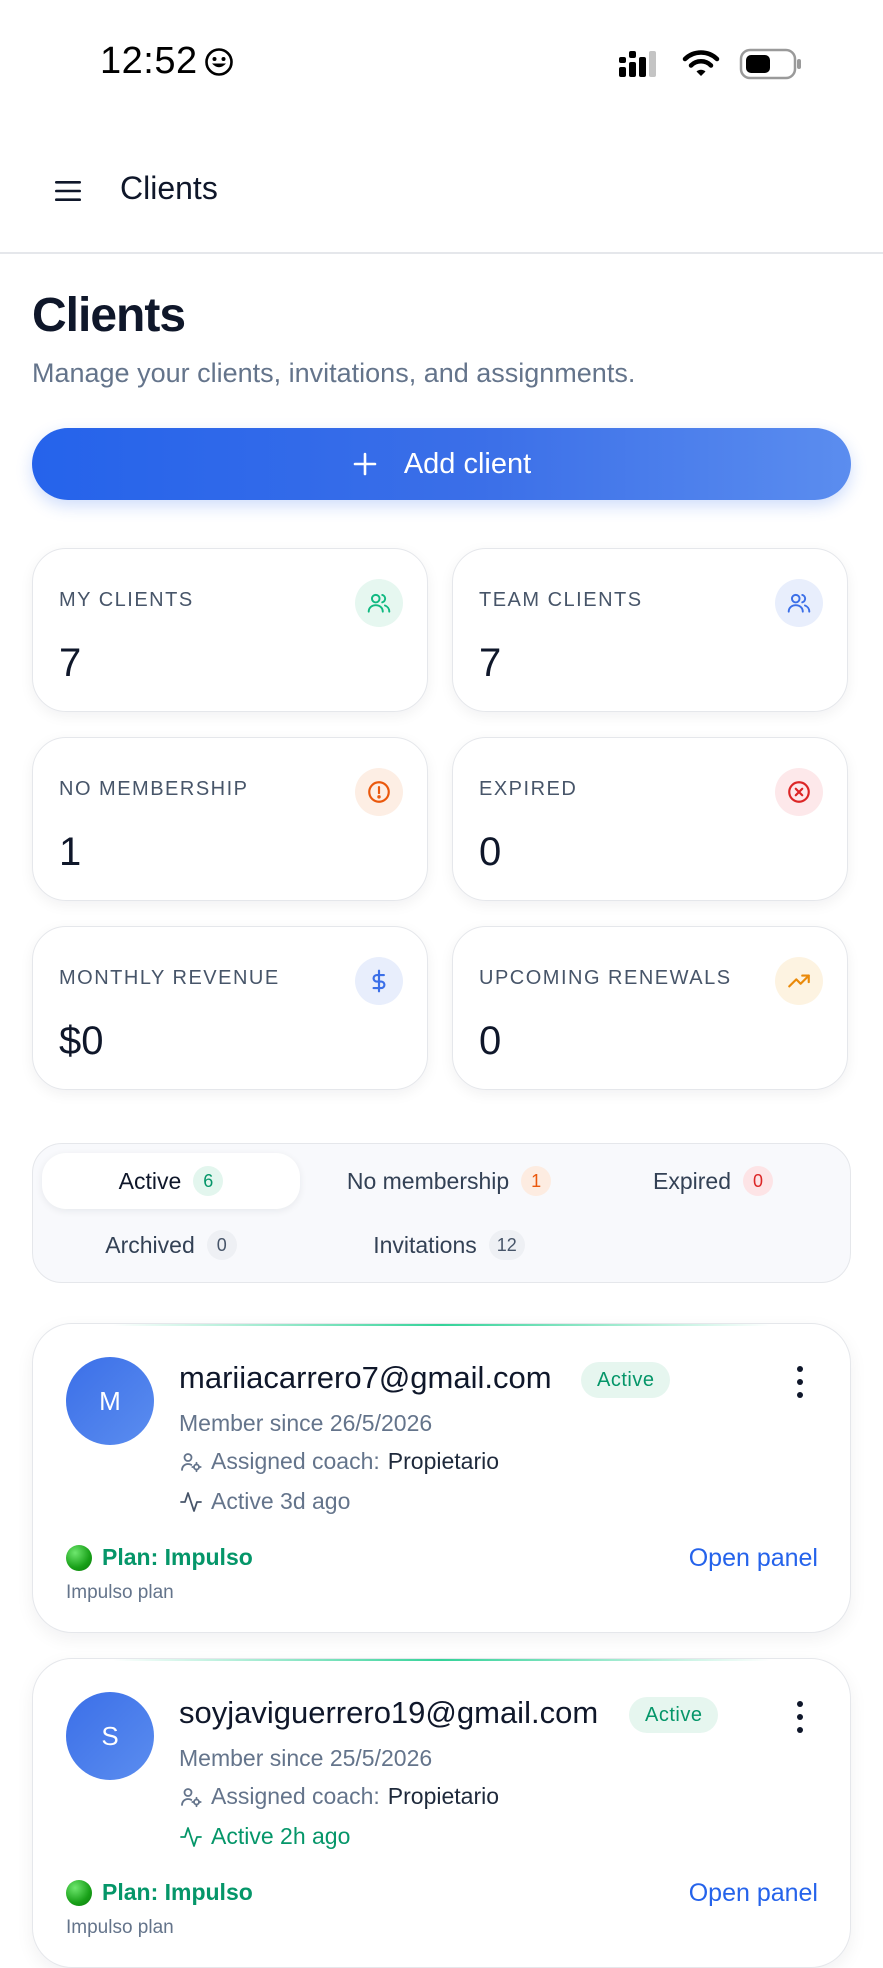  I want to click on trending-up-icon, so click(799, 981).